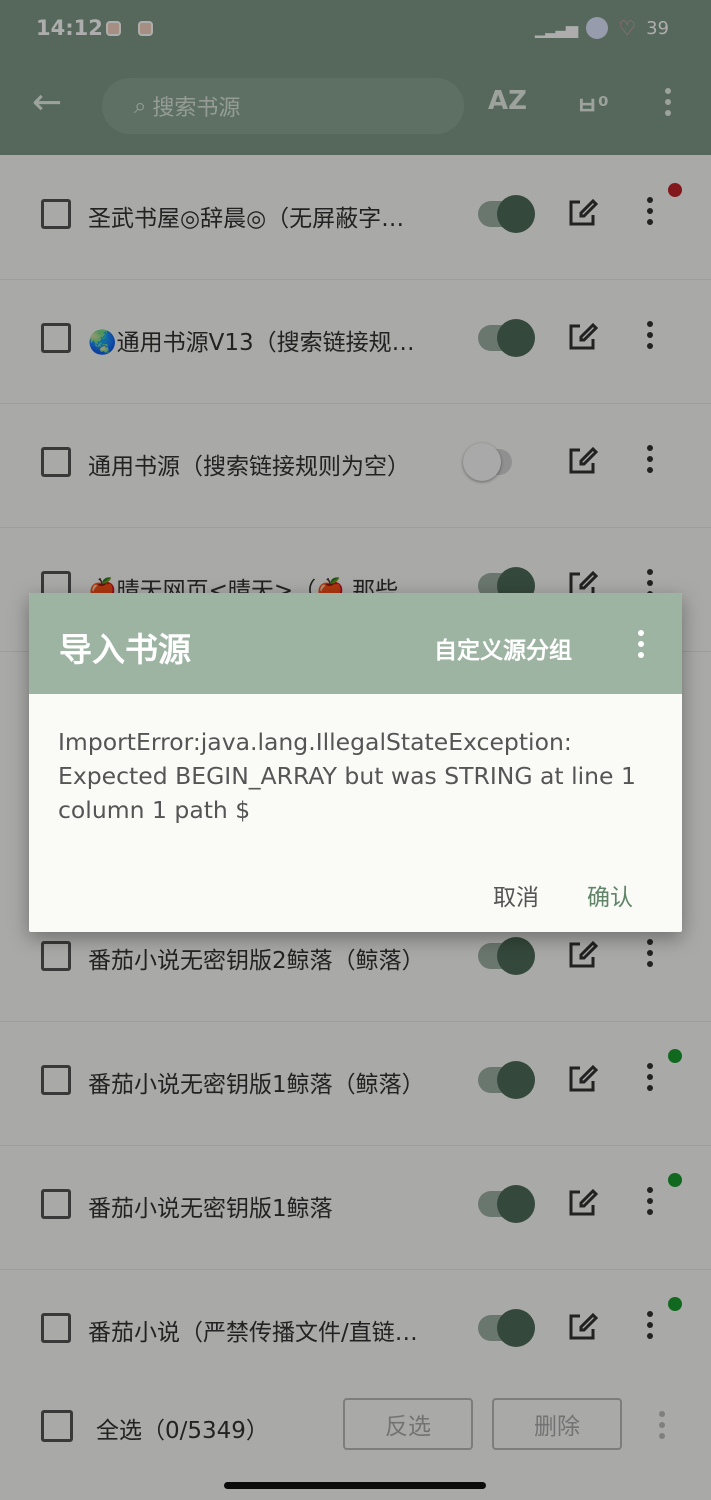 The image size is (711, 1500). I want to click on dialog-header: 导入书源 自定义源分组, so click(355, 643).